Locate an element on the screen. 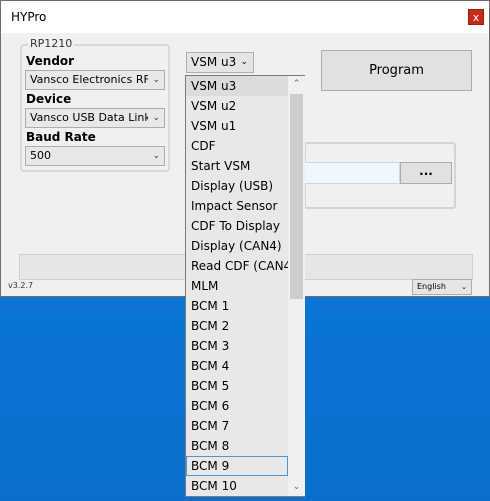  dropdown-item: Read CDF (CAN4) is located at coordinates (237, 266).